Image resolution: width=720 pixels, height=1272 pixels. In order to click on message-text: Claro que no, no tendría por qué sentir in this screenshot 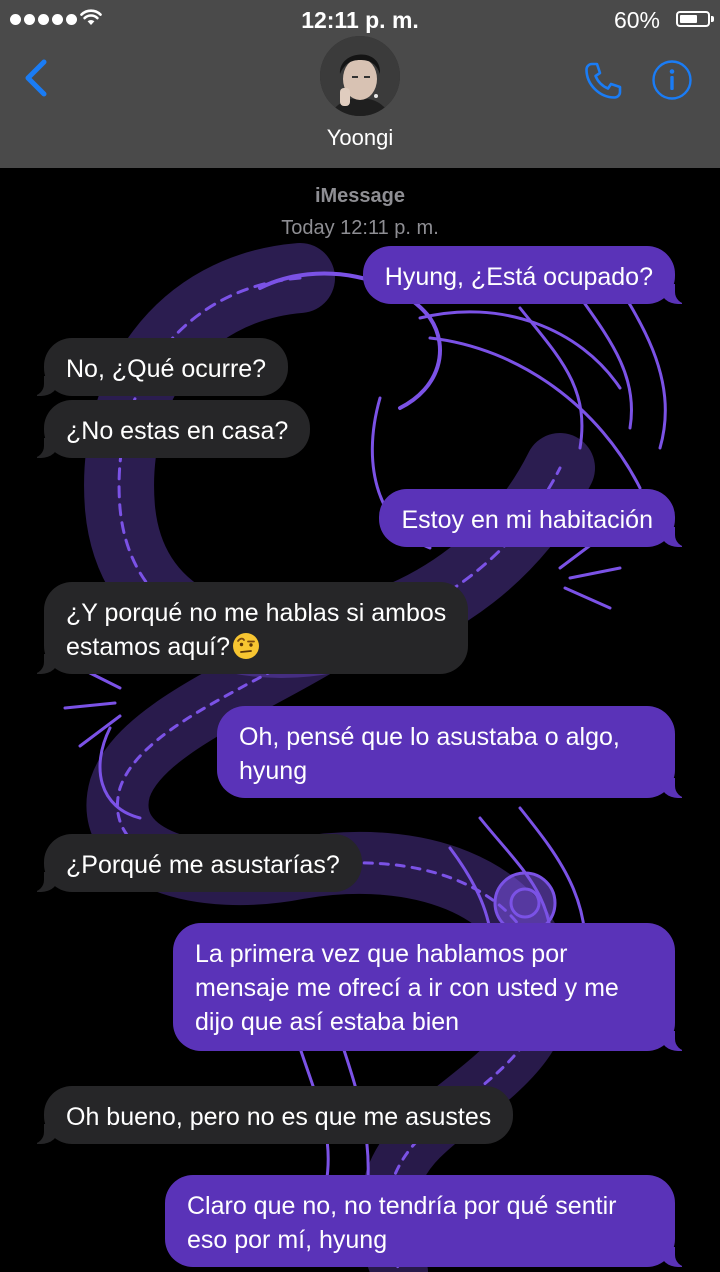, I will do `click(402, 1206)`.